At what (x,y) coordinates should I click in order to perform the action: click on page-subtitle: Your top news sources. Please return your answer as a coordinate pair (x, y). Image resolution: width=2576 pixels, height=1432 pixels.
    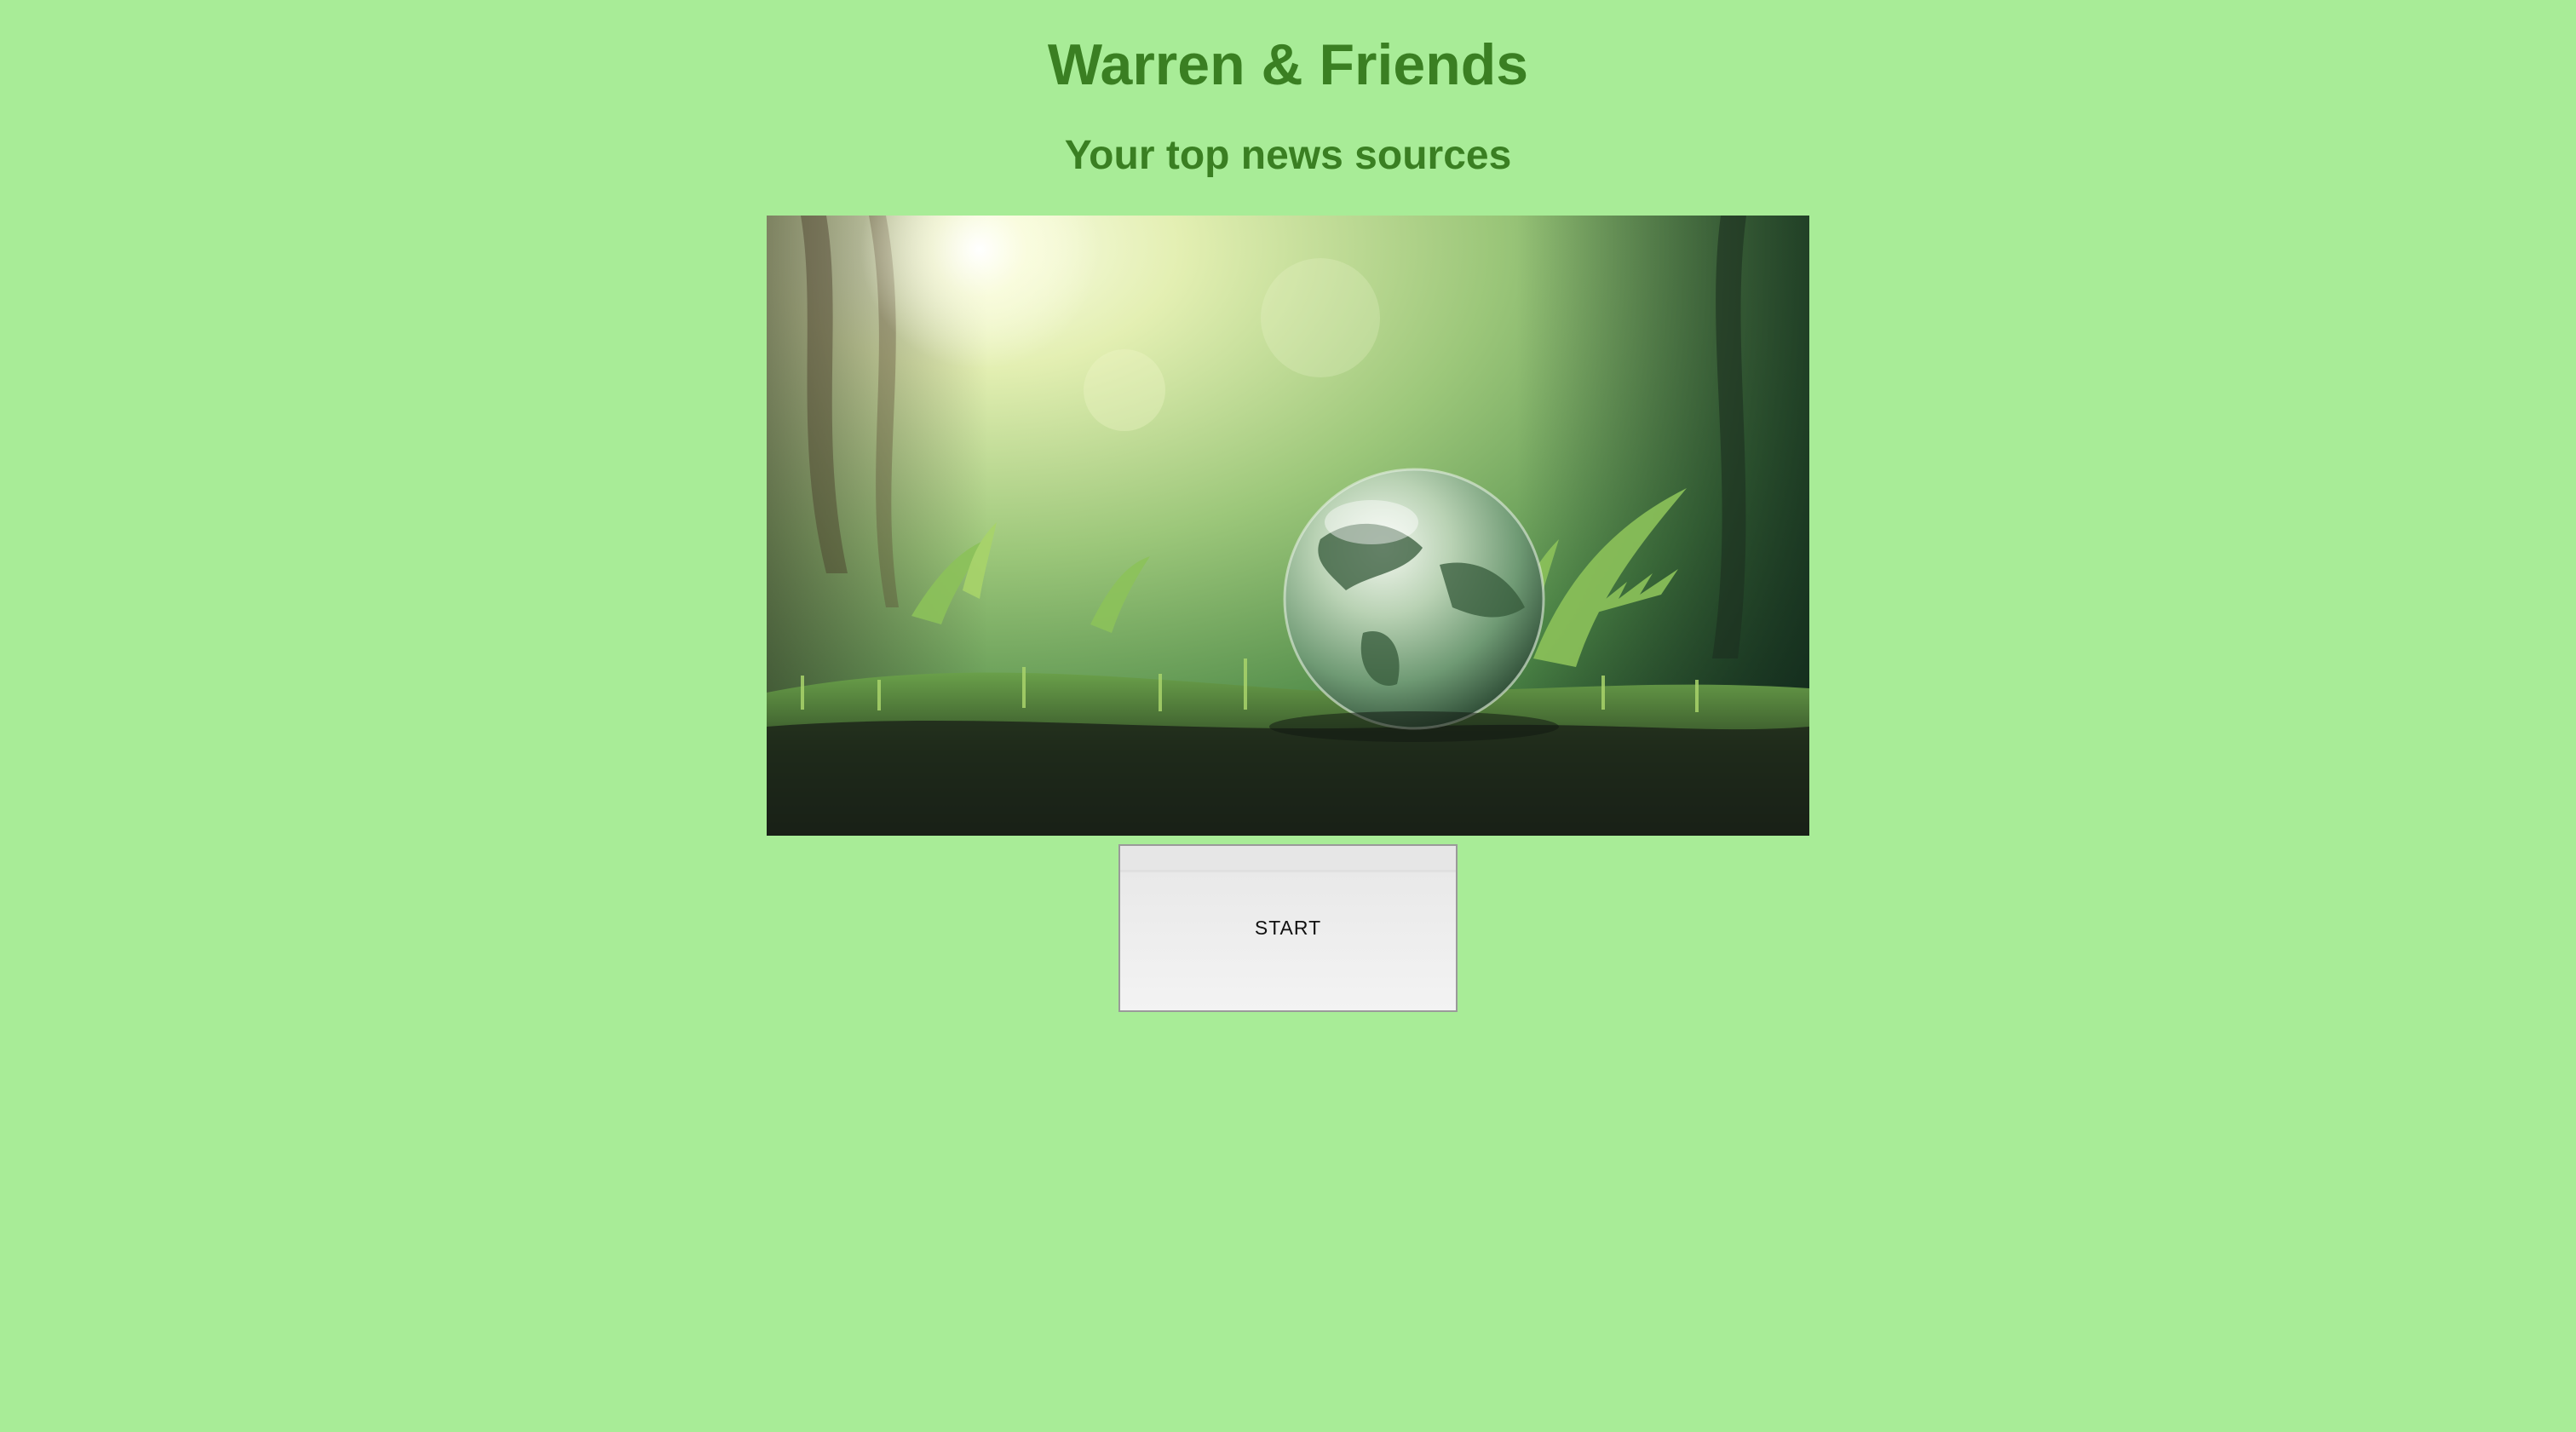
    Looking at the image, I should click on (1288, 155).